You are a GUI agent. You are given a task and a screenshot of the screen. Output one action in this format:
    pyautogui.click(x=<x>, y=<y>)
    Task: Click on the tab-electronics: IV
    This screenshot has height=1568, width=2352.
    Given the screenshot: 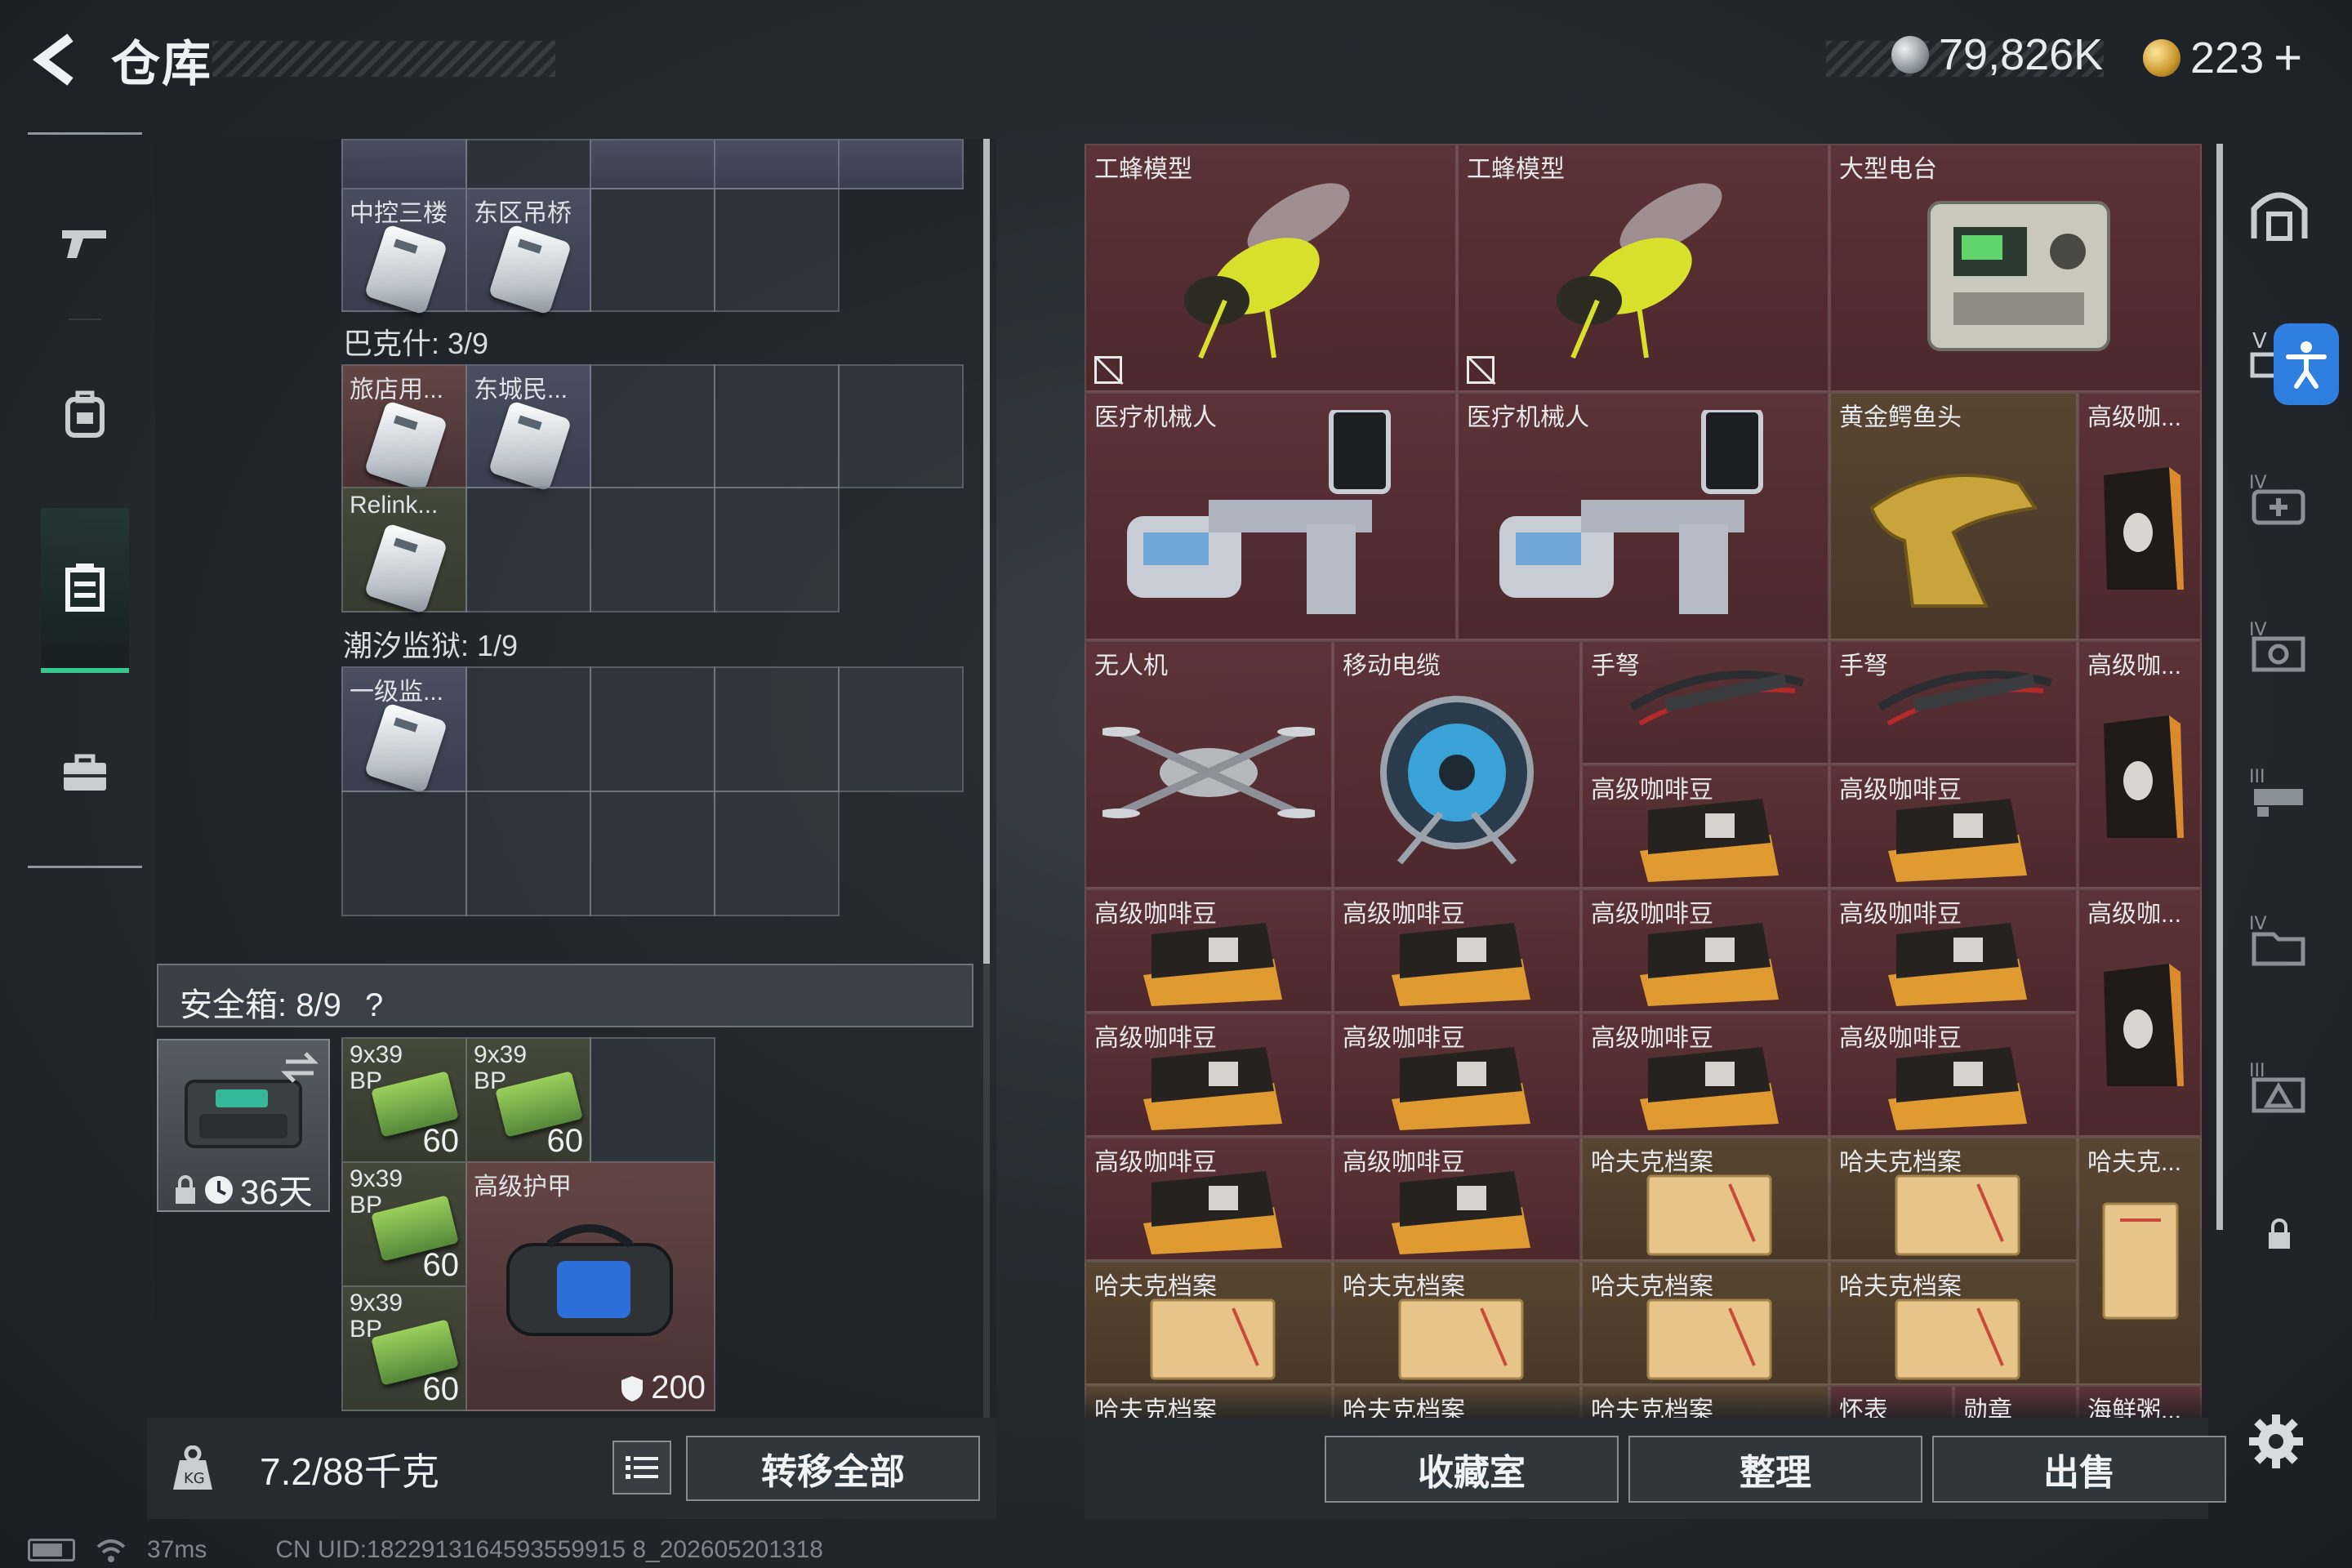 What is the action you would take?
    pyautogui.click(x=2279, y=646)
    